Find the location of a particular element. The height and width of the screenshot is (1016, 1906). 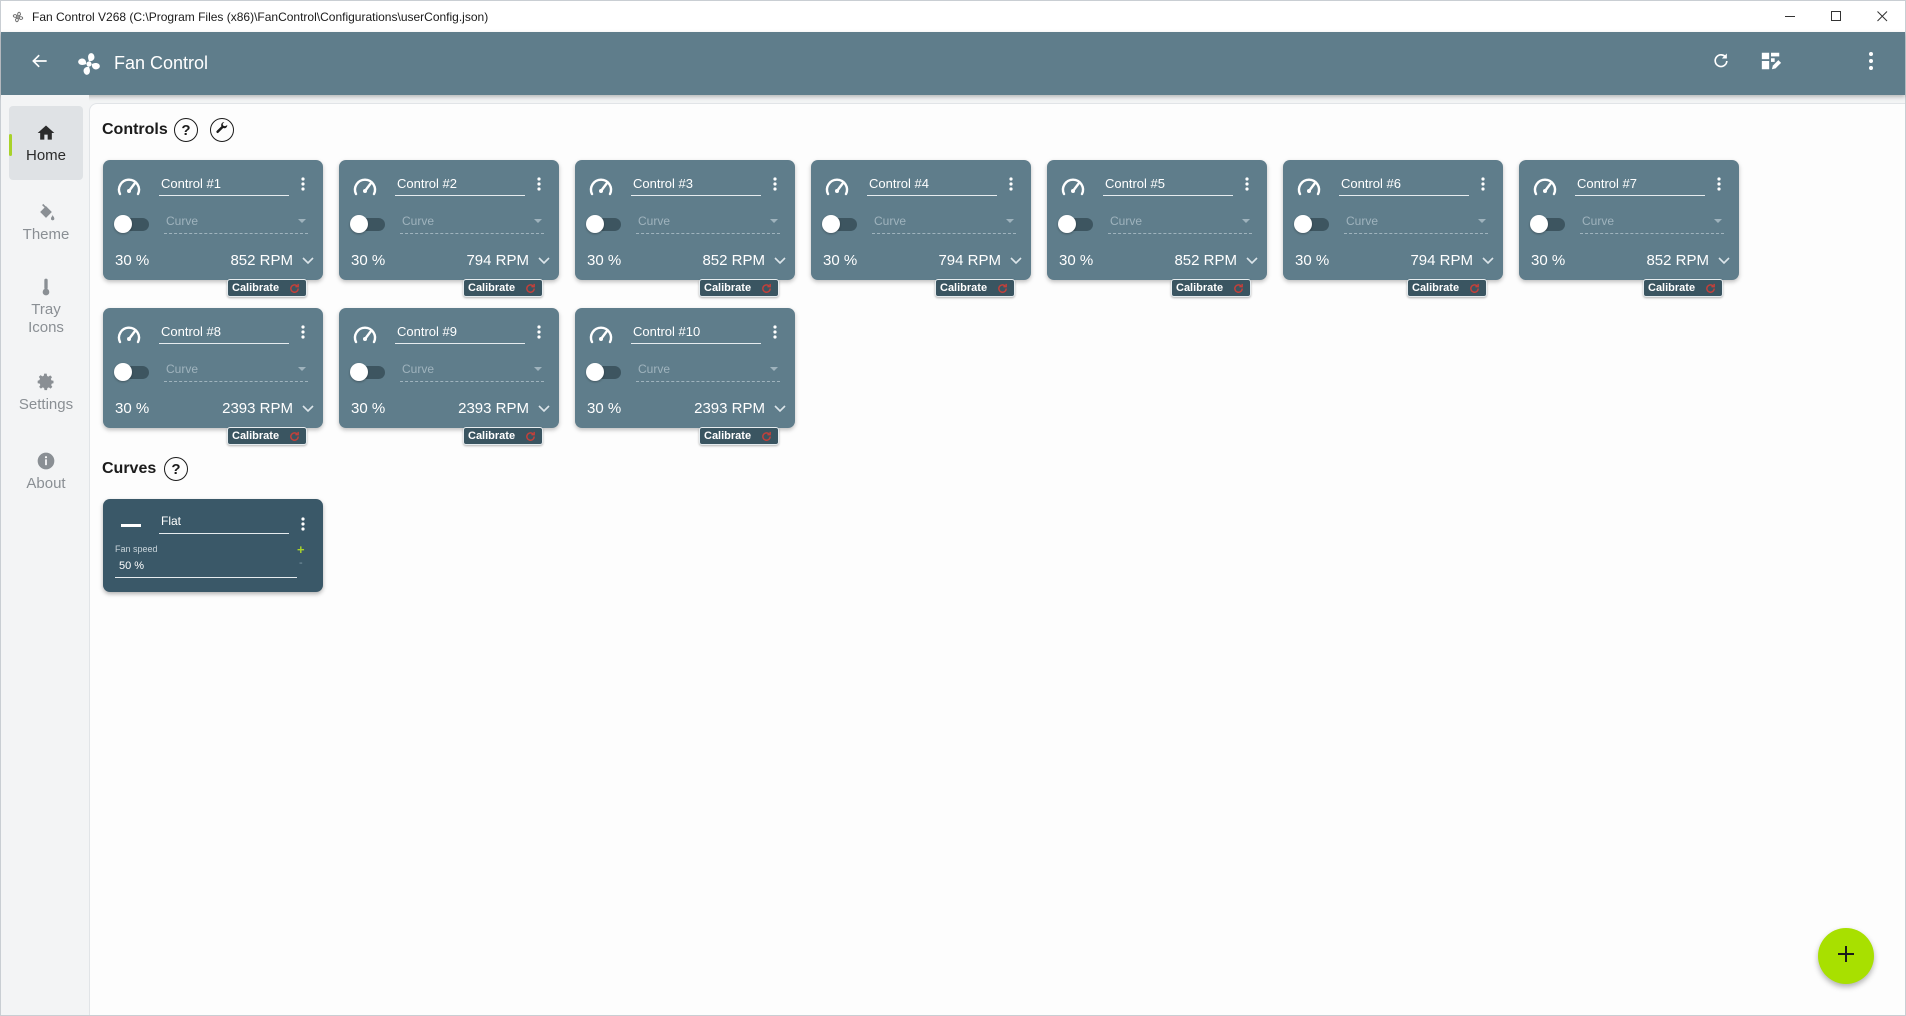

more-vertical-icon is located at coordinates (539, 334).